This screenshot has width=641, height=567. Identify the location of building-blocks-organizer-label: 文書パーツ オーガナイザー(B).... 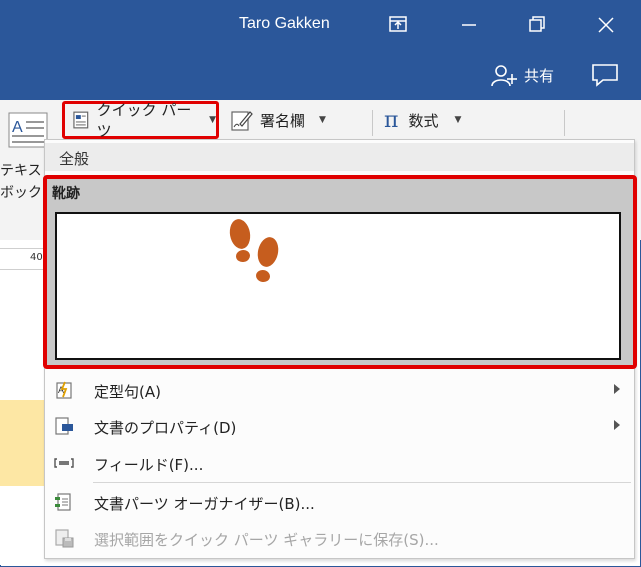
(204, 504).